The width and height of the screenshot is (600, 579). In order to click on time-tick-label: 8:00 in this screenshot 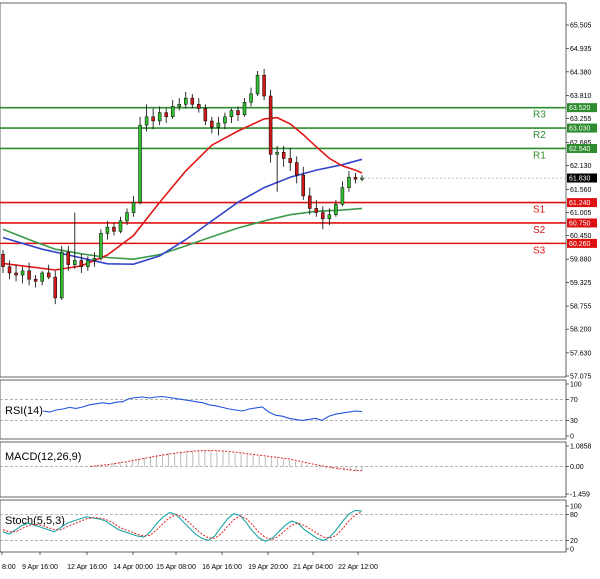, I will do `click(9, 567)`.